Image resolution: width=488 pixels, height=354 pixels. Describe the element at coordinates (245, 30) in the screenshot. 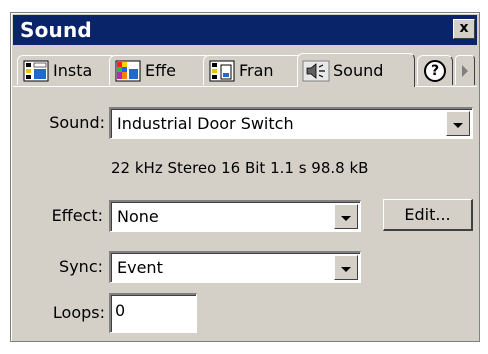

I see `title-bar: Sound x` at that location.